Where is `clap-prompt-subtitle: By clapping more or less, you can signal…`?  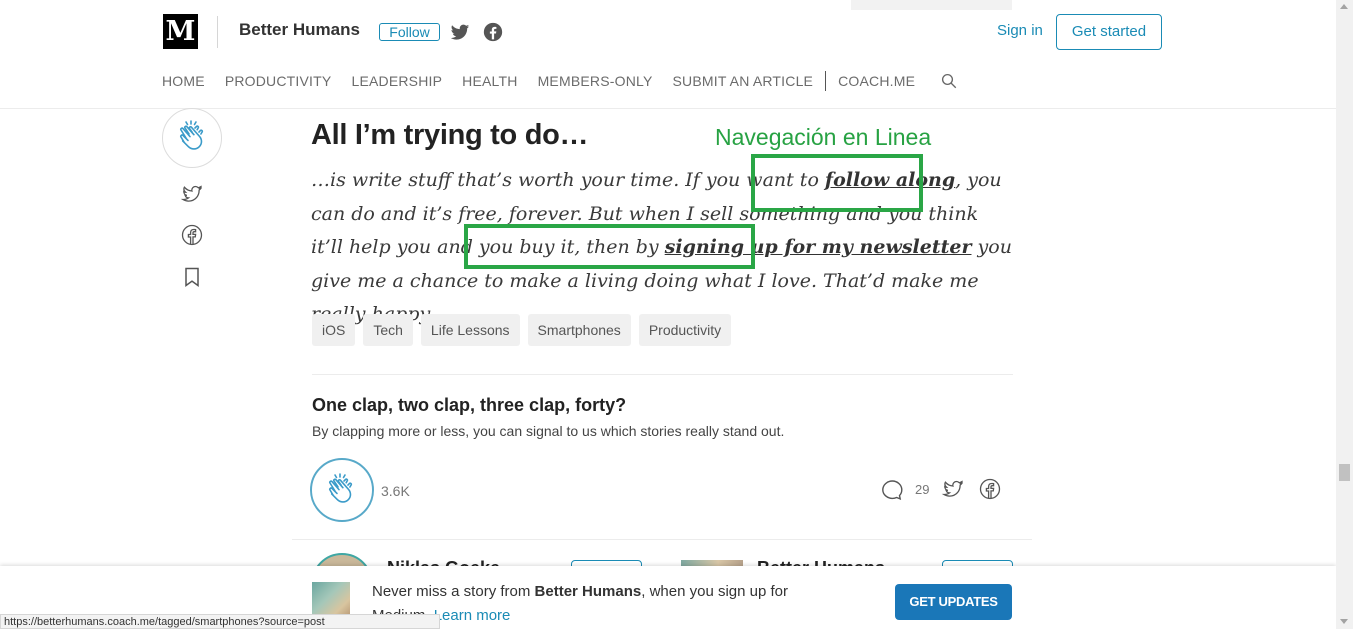 clap-prompt-subtitle: By clapping more or less, you can signal… is located at coordinates (548, 431).